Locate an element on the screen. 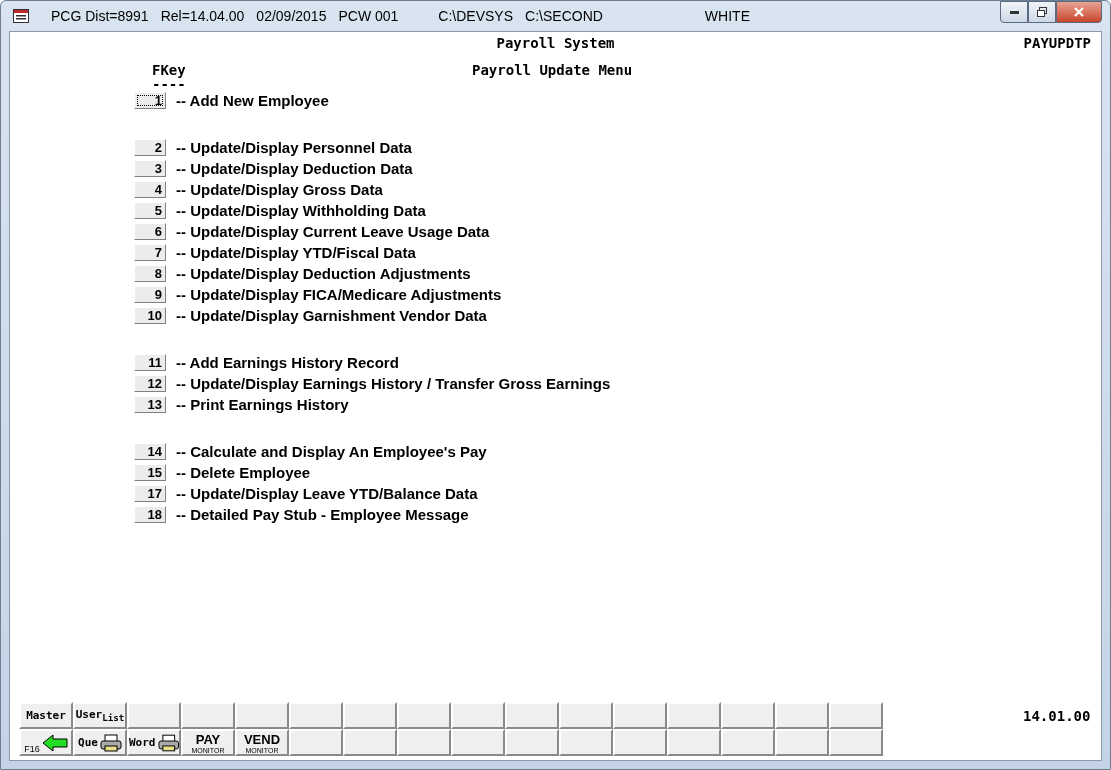  print-key: Que is located at coordinates (100, 742).